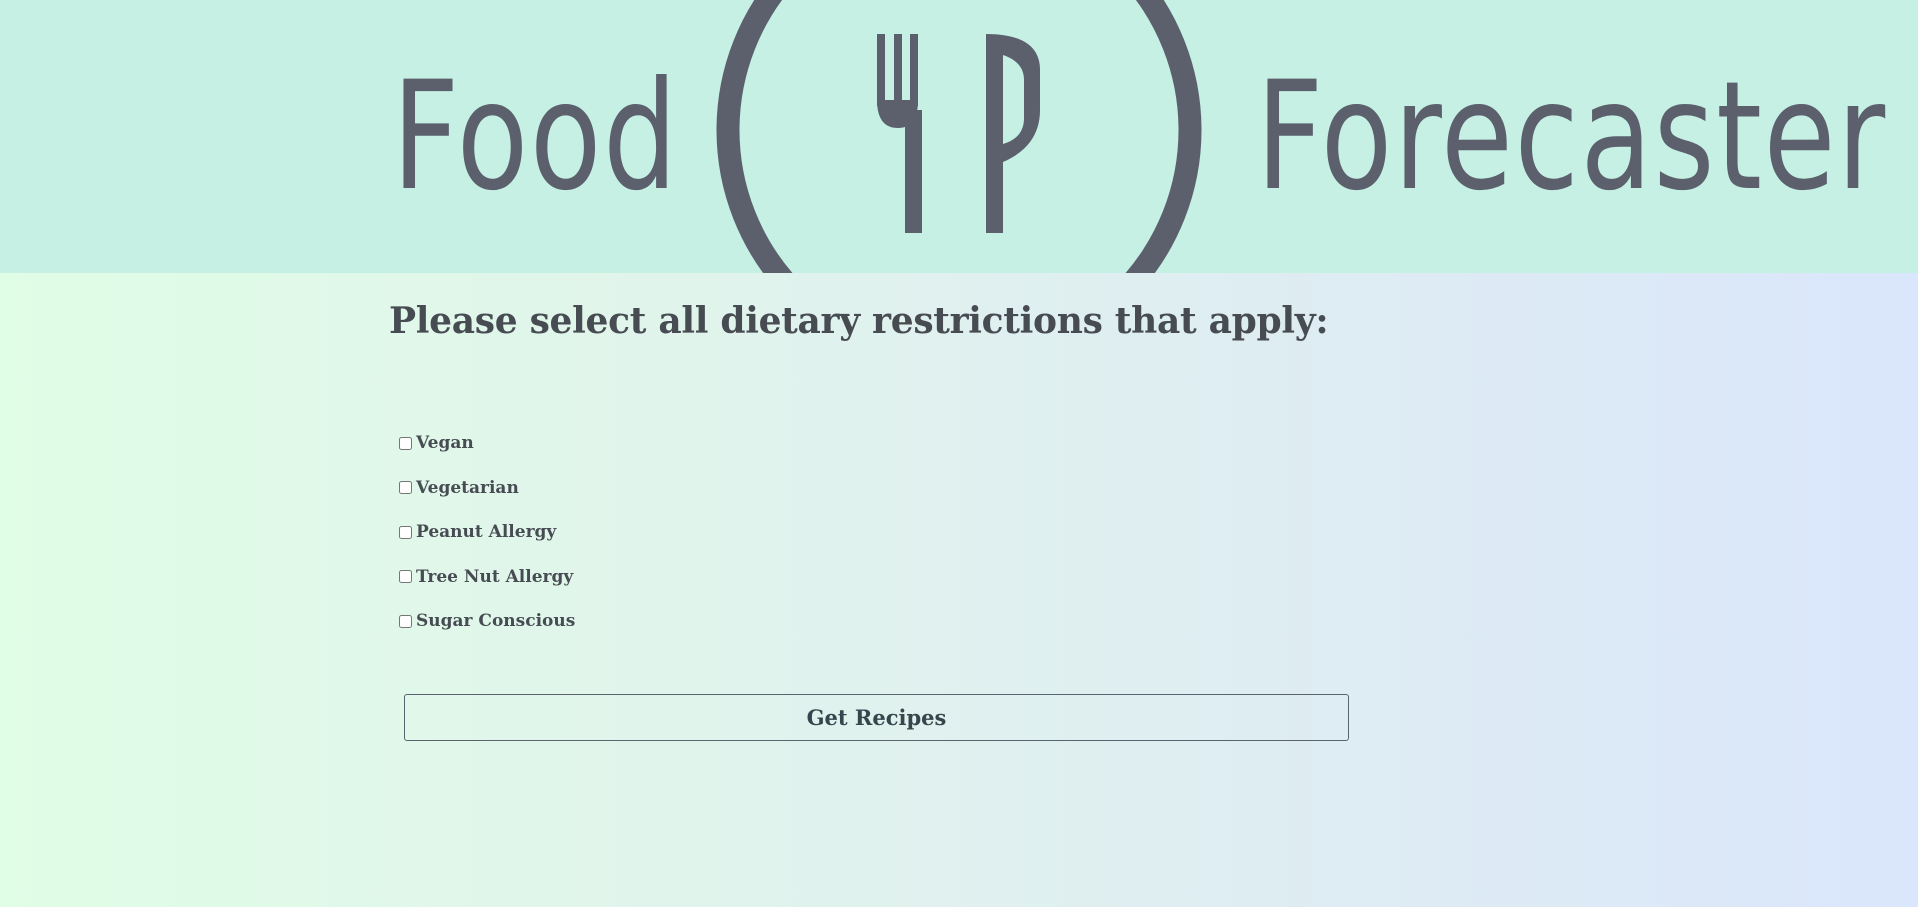 This screenshot has width=1918, height=907. Describe the element at coordinates (1571, 137) in the screenshot. I see `logo-word-forecaster: Forecaster` at that location.